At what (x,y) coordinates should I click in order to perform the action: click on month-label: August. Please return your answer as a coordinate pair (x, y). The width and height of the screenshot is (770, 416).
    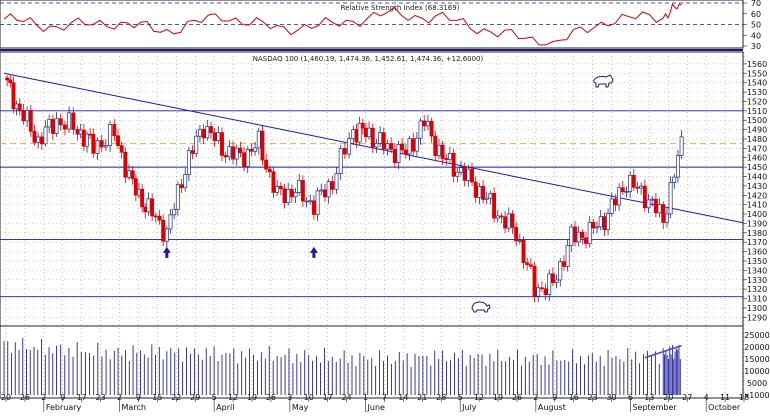
    Looking at the image, I should click on (552, 407).